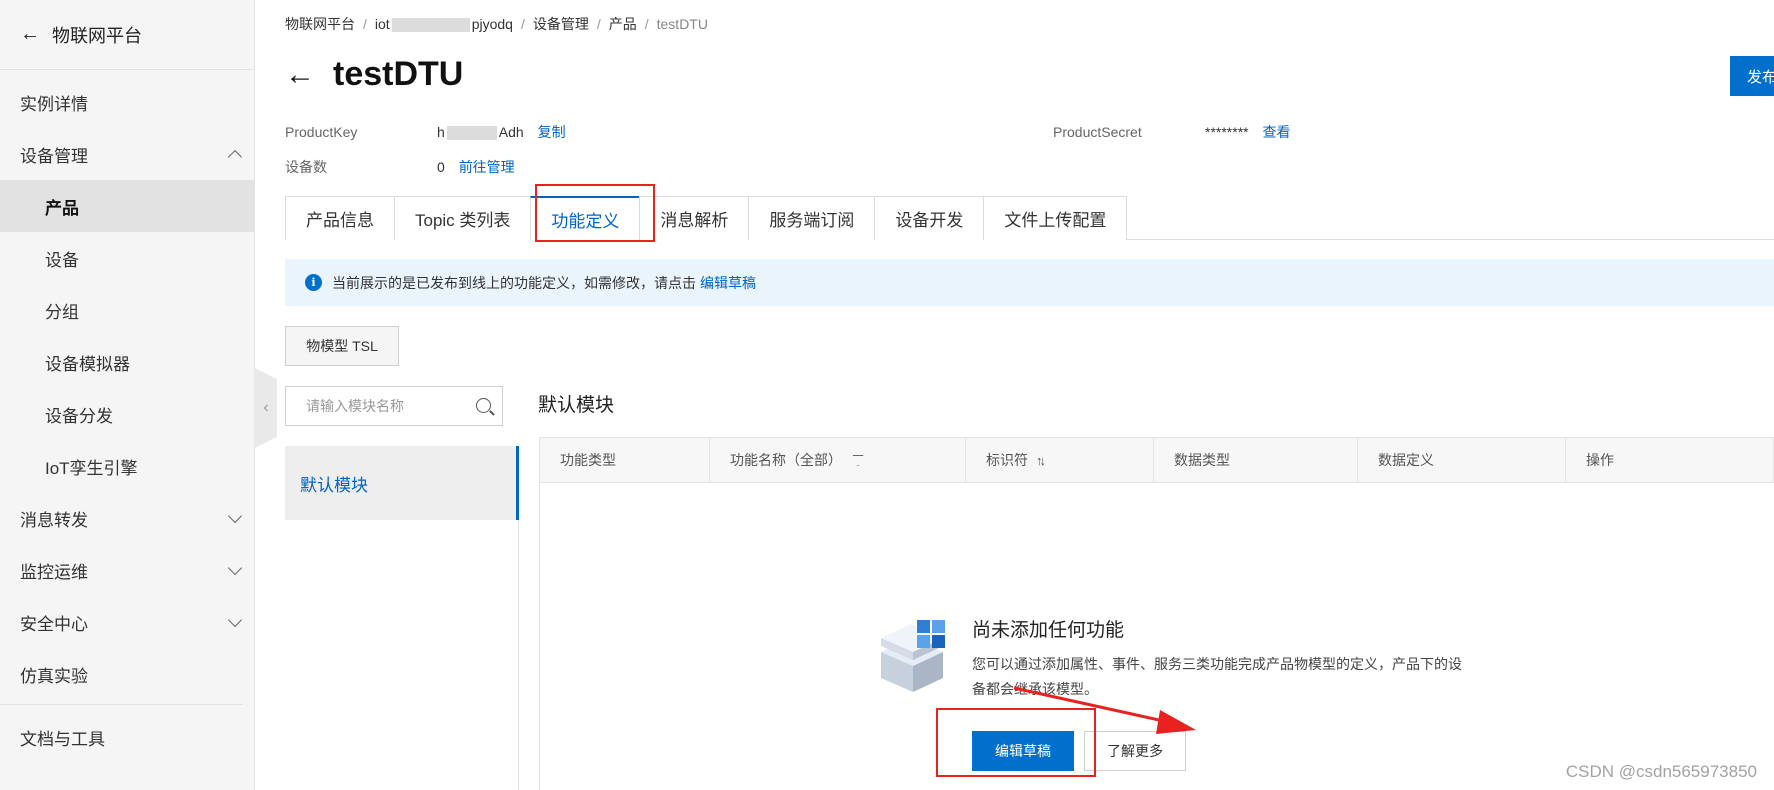 The width and height of the screenshot is (1774, 790). What do you see at coordinates (623, 24) in the screenshot?
I see `breadcrumb-item: 产品` at bounding box center [623, 24].